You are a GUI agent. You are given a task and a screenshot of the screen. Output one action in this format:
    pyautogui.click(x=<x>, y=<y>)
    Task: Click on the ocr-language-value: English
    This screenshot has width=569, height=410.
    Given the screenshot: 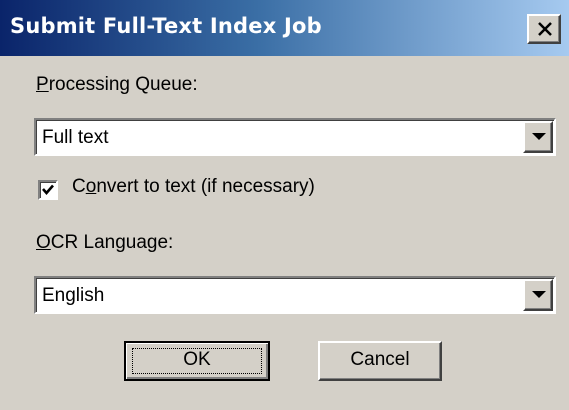 What is the action you would take?
    pyautogui.click(x=73, y=295)
    